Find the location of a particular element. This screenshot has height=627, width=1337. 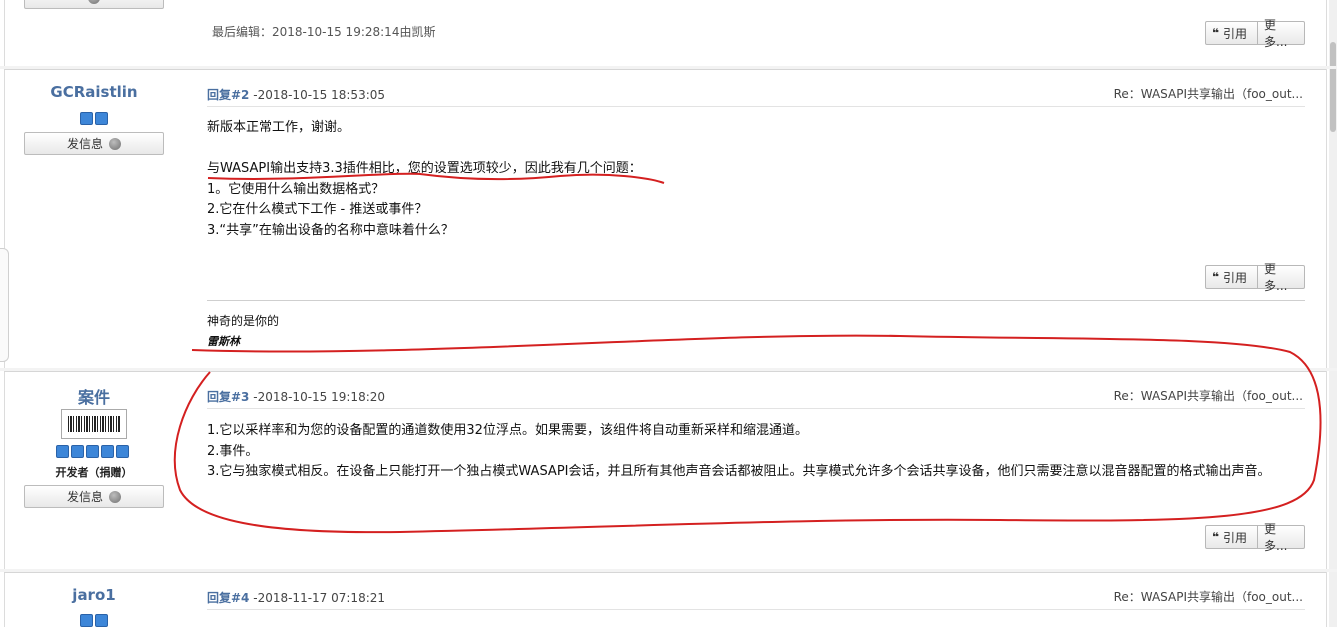

edit-note: 最后编辑：2018-10-15 19:28:14由凯斯 is located at coordinates (324, 32).